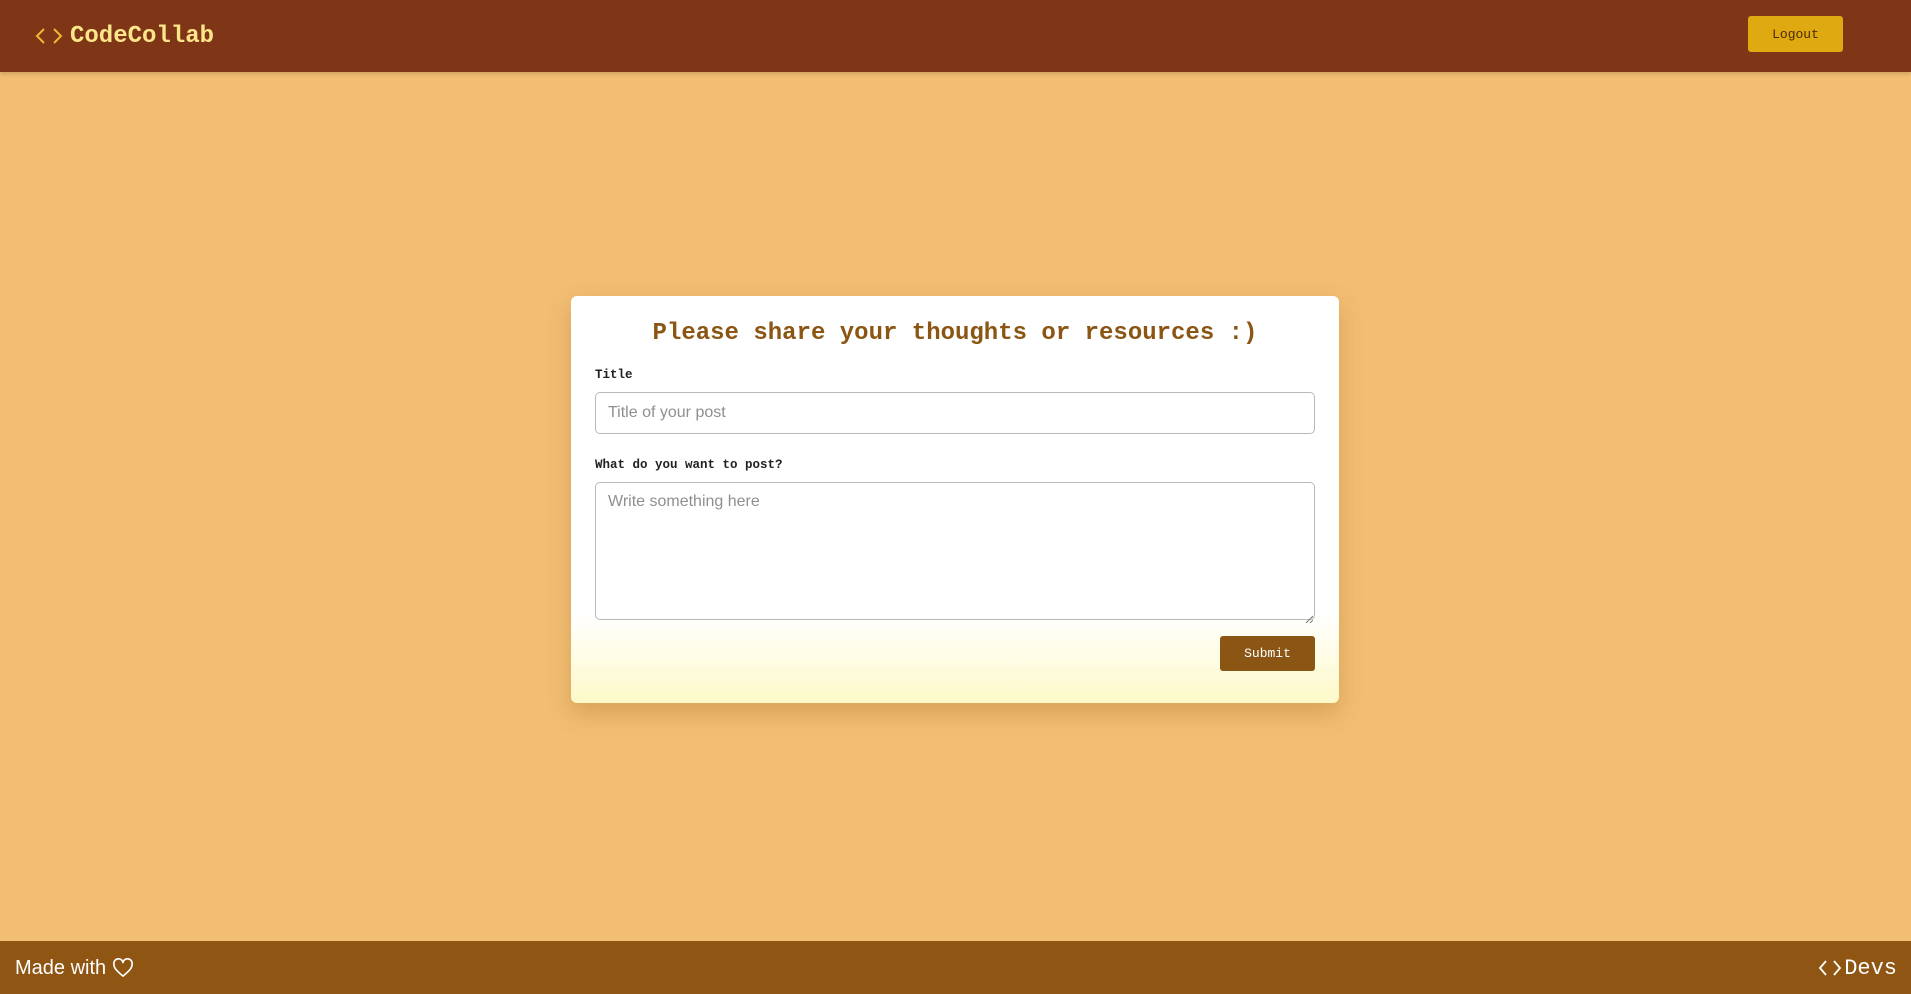  What do you see at coordinates (1309, 617) in the screenshot?
I see `resize-handle-icon` at bounding box center [1309, 617].